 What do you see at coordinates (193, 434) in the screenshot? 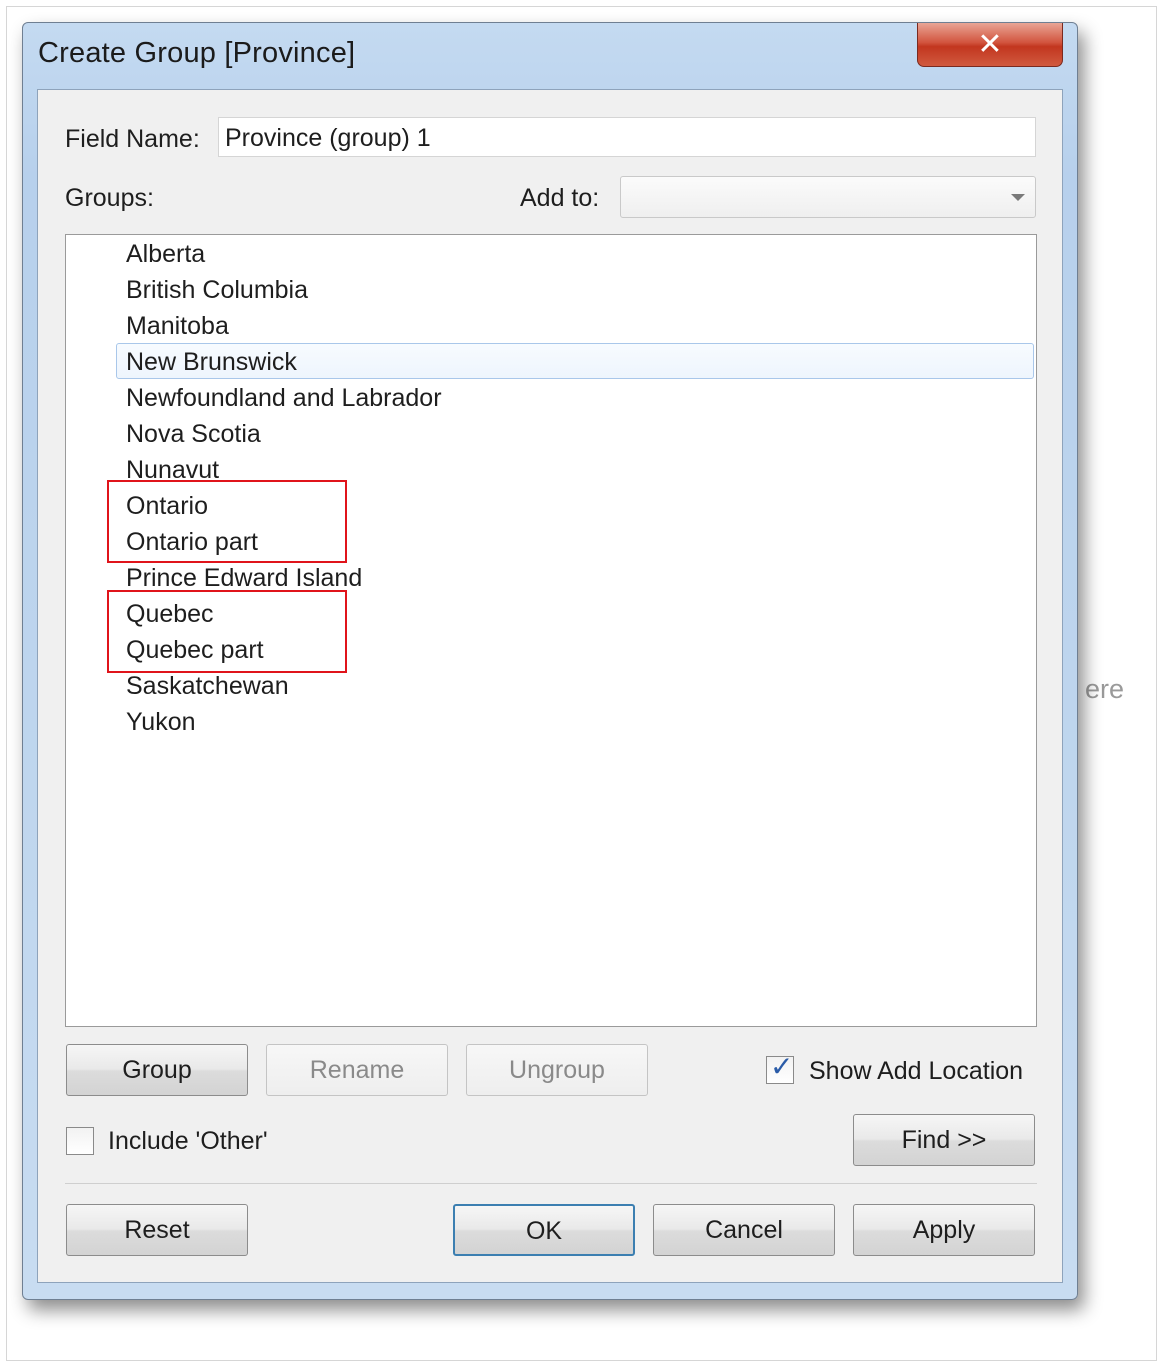
I see `list-item: Nova Scotia` at bounding box center [193, 434].